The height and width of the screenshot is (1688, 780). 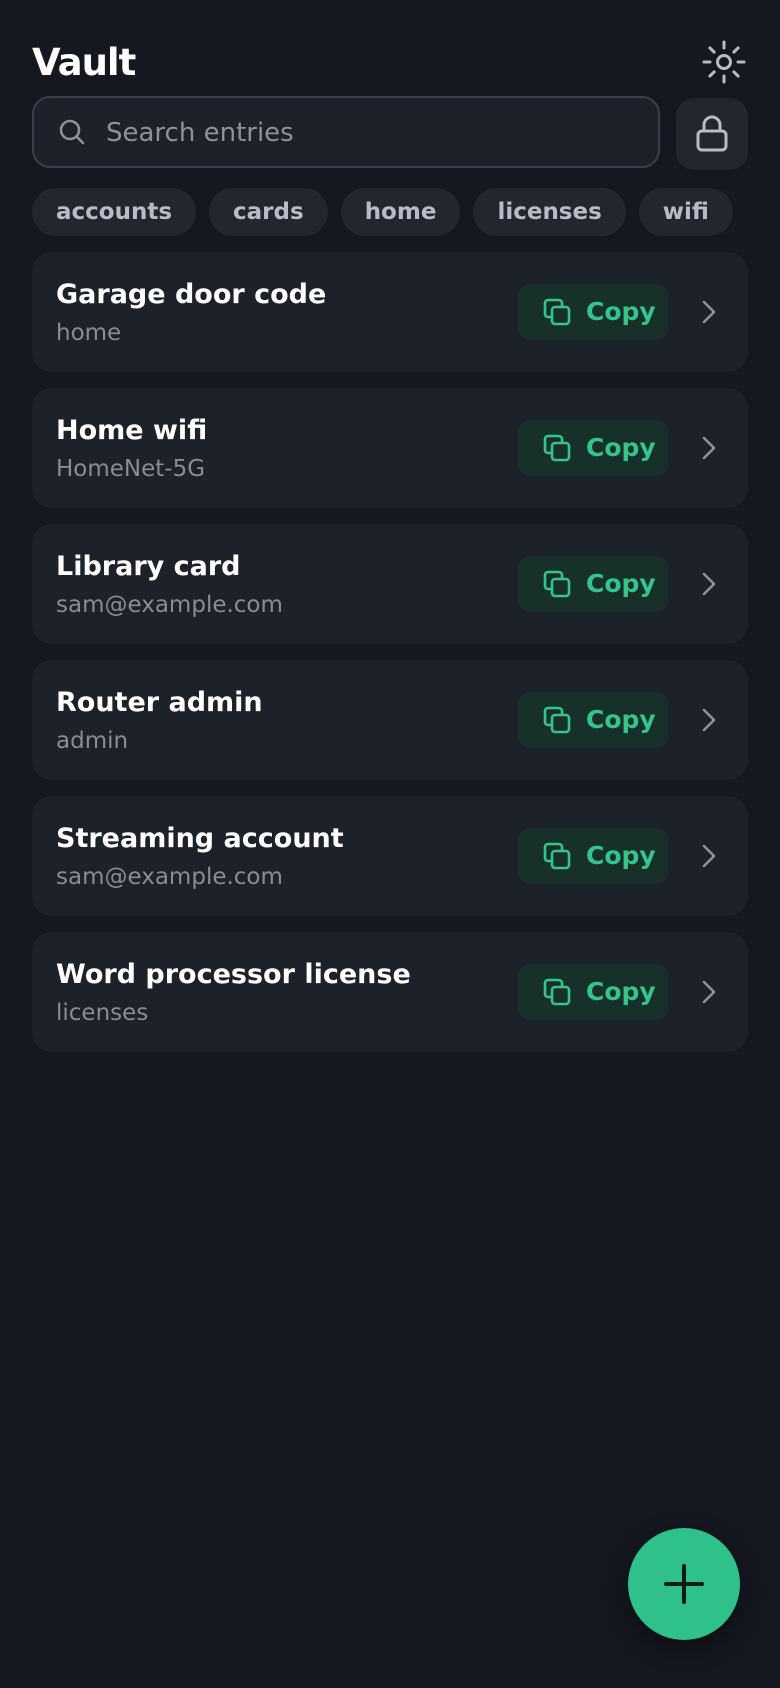 I want to click on filter-chip-cards: cards, so click(x=268, y=212).